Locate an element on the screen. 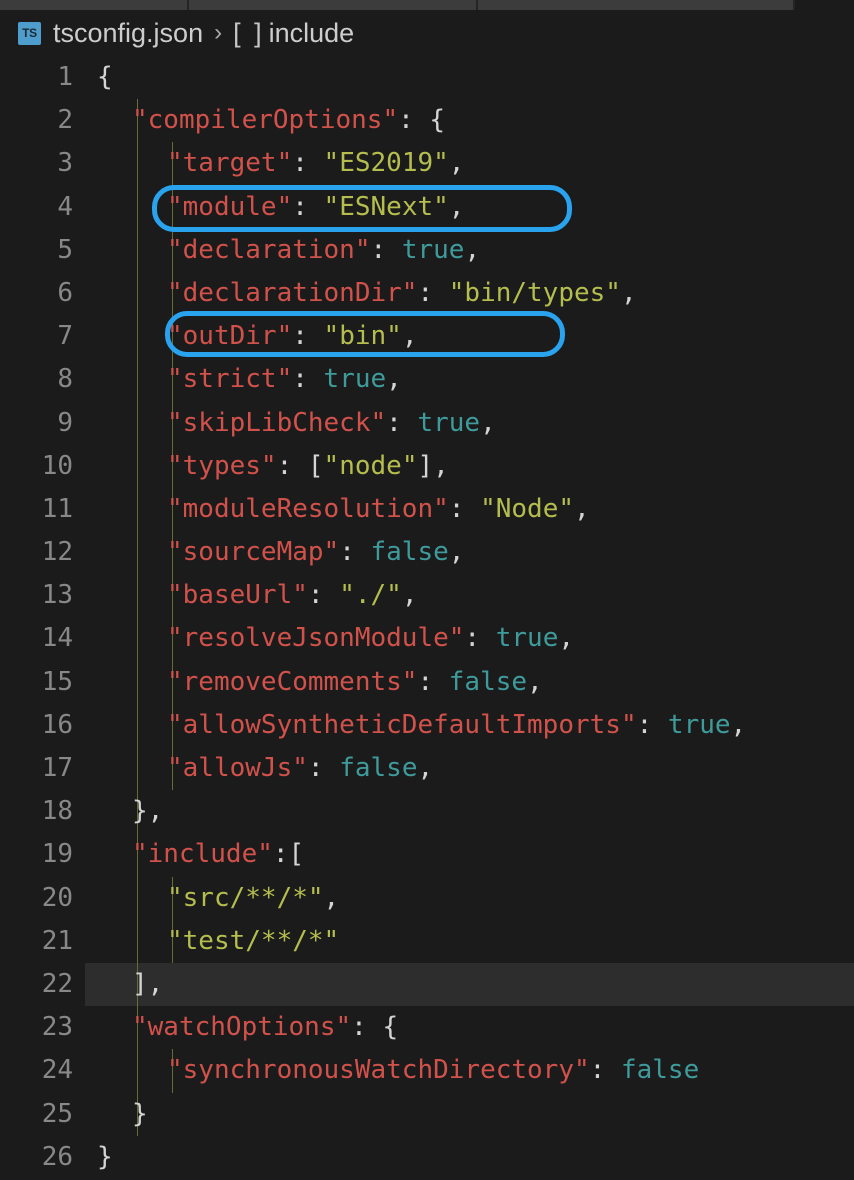  code-line: 17 "allowJs": false, is located at coordinates (427, 769).